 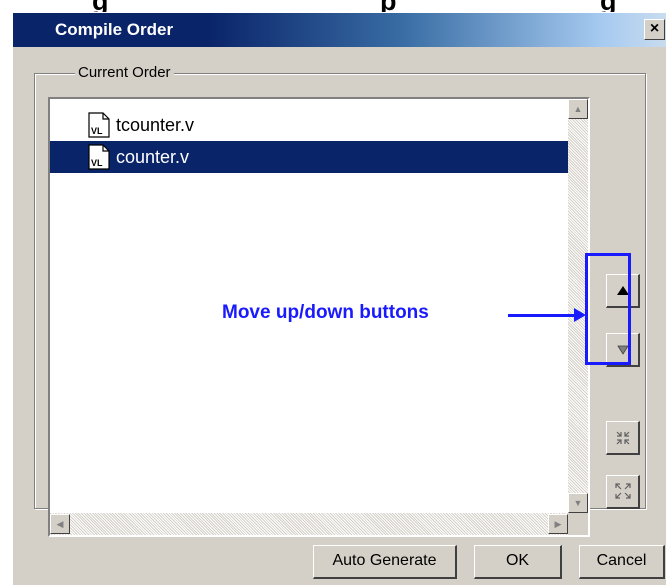 I want to click on horizontal-scrollbar: ◀ ▶, so click(x=309, y=524).